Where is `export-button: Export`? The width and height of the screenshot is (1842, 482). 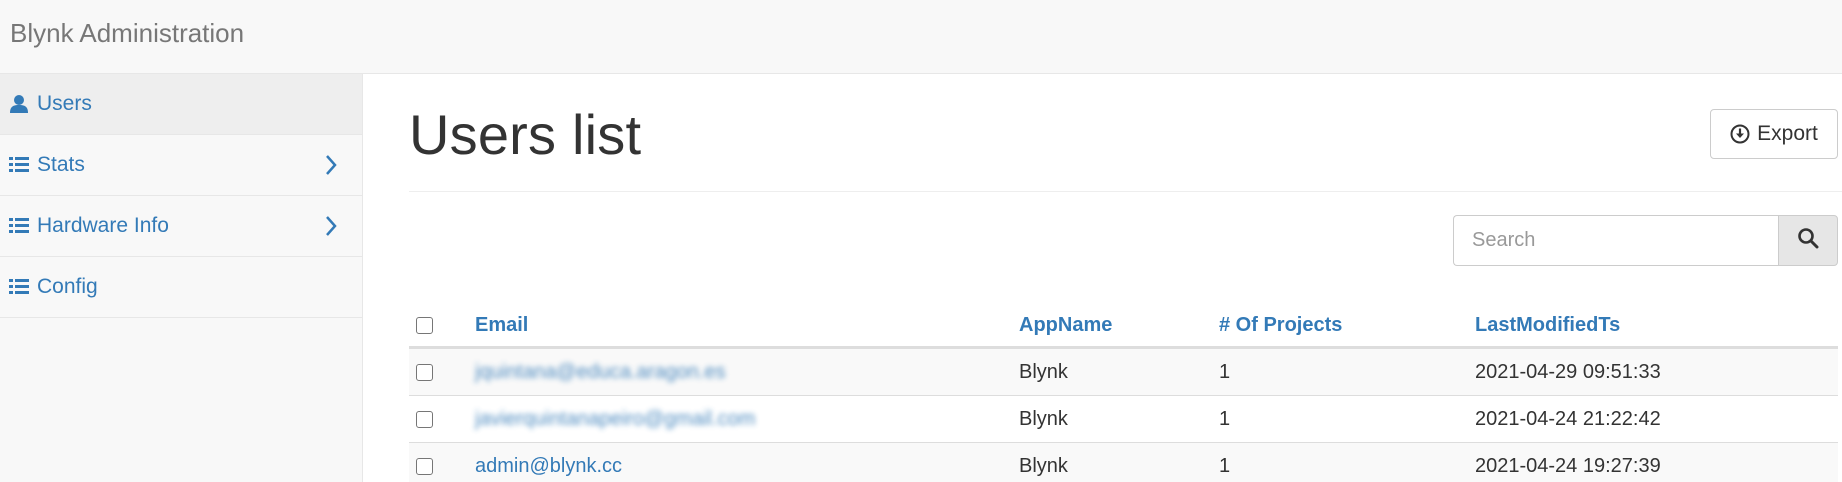
export-button: Export is located at coordinates (1774, 134).